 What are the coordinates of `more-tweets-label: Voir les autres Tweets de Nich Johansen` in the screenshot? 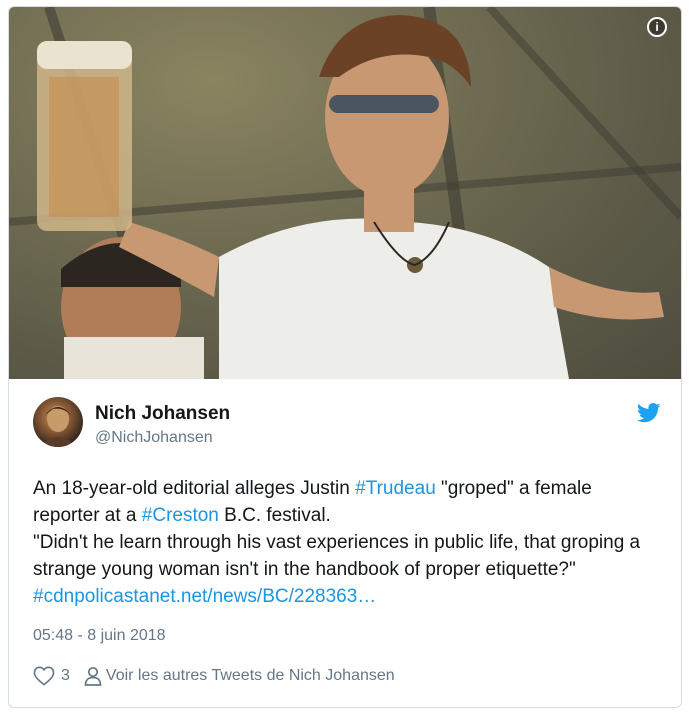 It's located at (250, 675).